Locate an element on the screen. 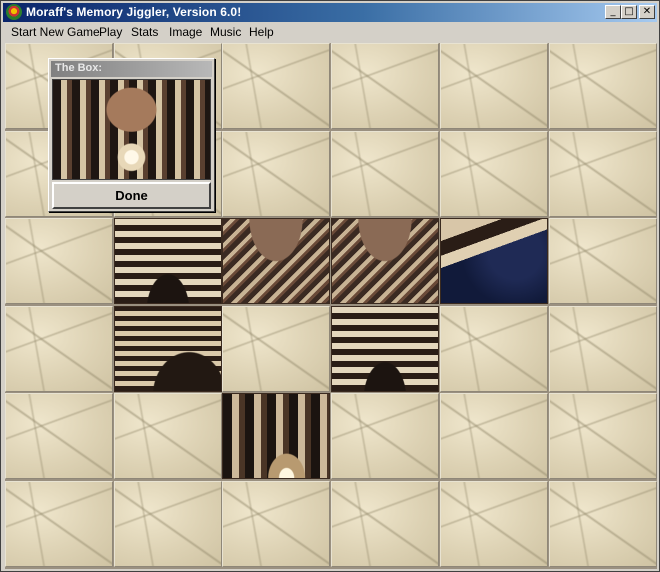  tile-hidden-r1-c4 is located at coordinates (385, 86).